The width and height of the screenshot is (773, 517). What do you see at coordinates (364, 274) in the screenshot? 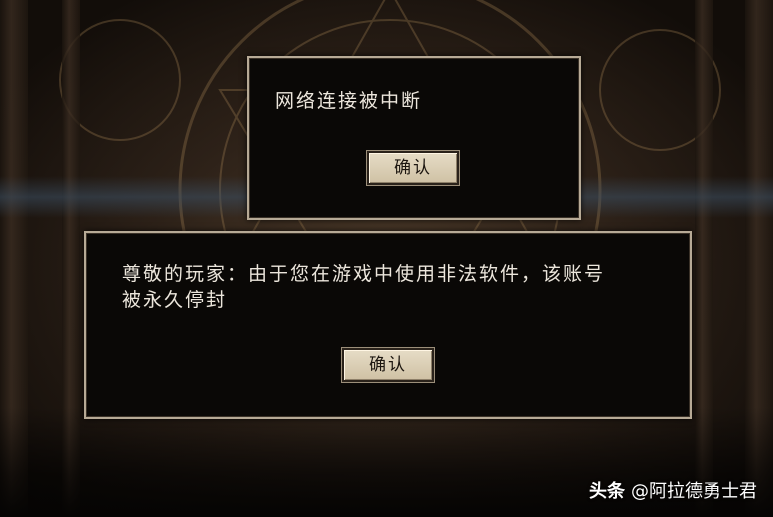
I see `dialog-message-line1: 尊敬的玩家：由于您在游戏中使用非法软件，该账号` at bounding box center [364, 274].